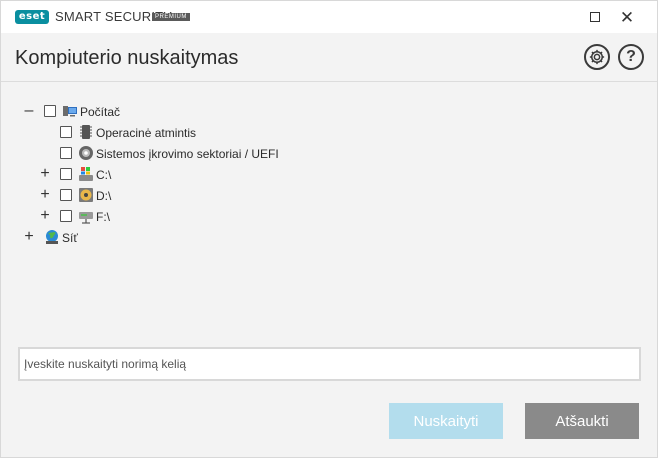  What do you see at coordinates (127, 58) in the screenshot?
I see `page-title: Kompiuterio nuskaitymas` at bounding box center [127, 58].